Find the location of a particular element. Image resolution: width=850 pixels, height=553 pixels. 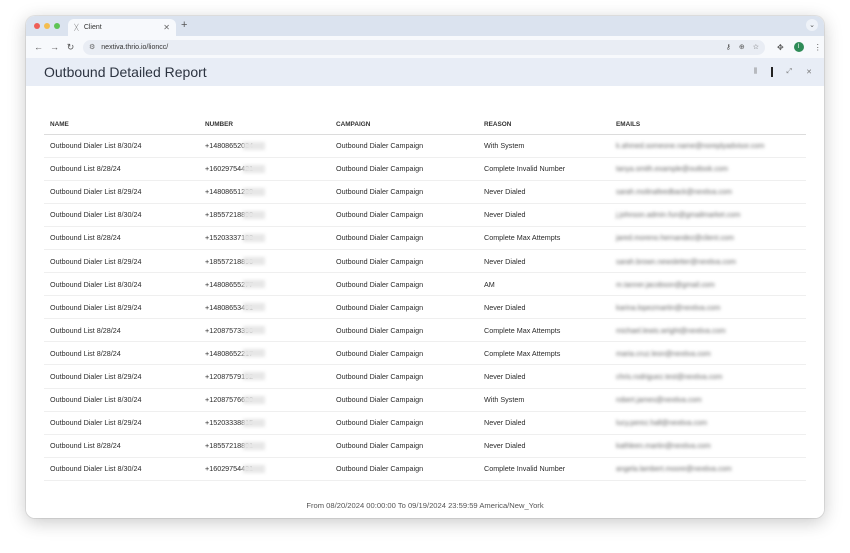

tab-close-icon: ✕ is located at coordinates (166, 27).